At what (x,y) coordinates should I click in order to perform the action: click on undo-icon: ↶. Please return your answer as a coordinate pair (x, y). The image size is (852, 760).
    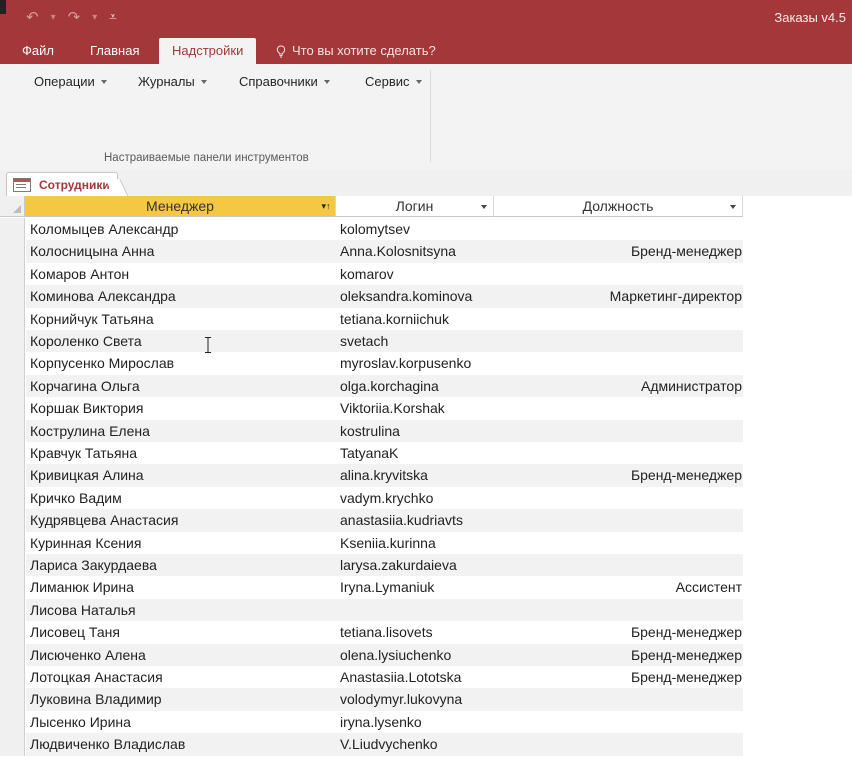
    Looking at the image, I should click on (33, 17).